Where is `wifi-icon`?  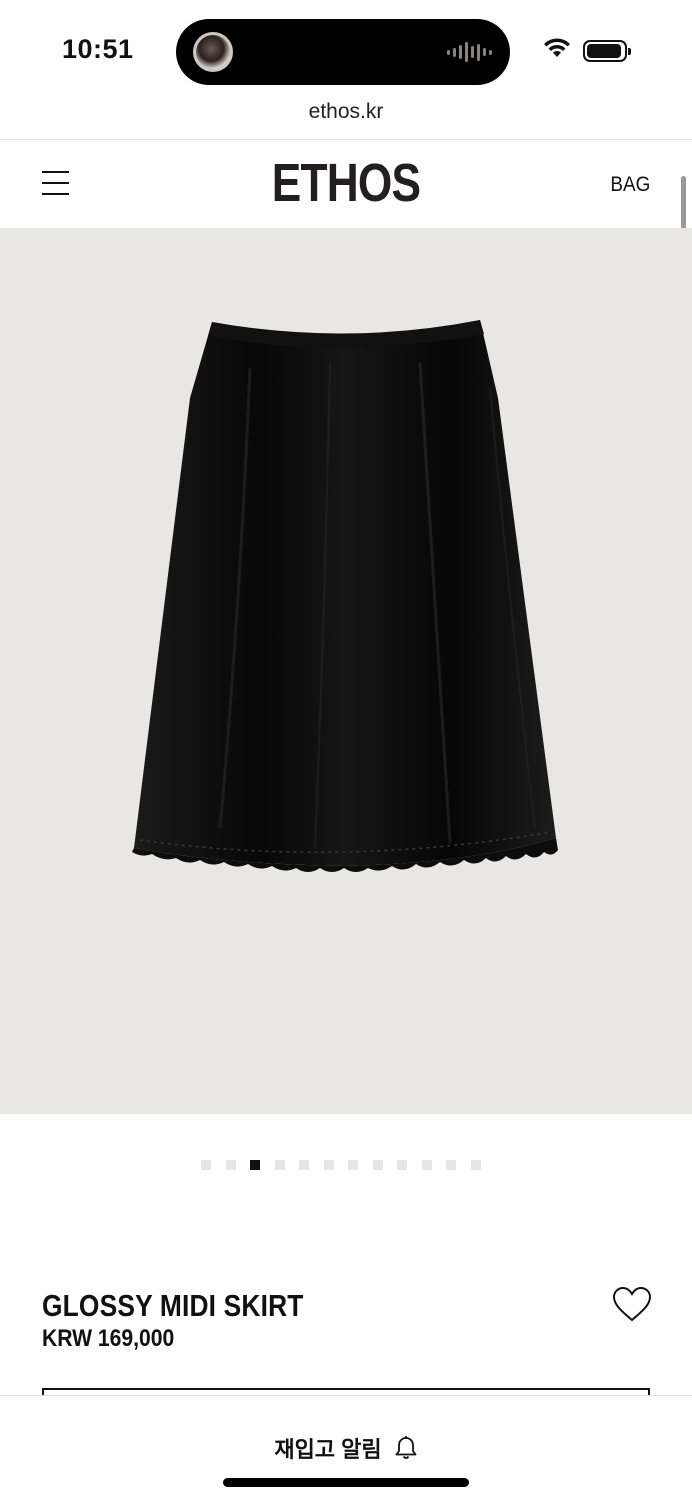 wifi-icon is located at coordinates (557, 47).